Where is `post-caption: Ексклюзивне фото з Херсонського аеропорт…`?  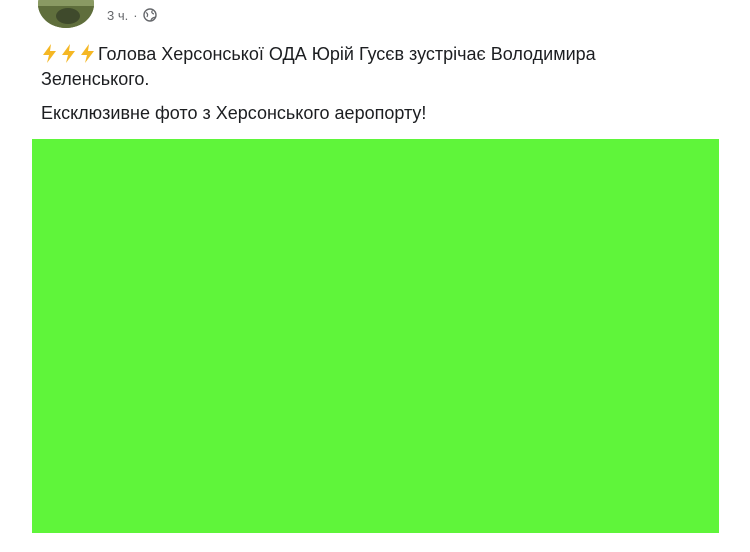
post-caption: Ексклюзивне фото з Херсонського аеропорт… is located at coordinates (234, 113).